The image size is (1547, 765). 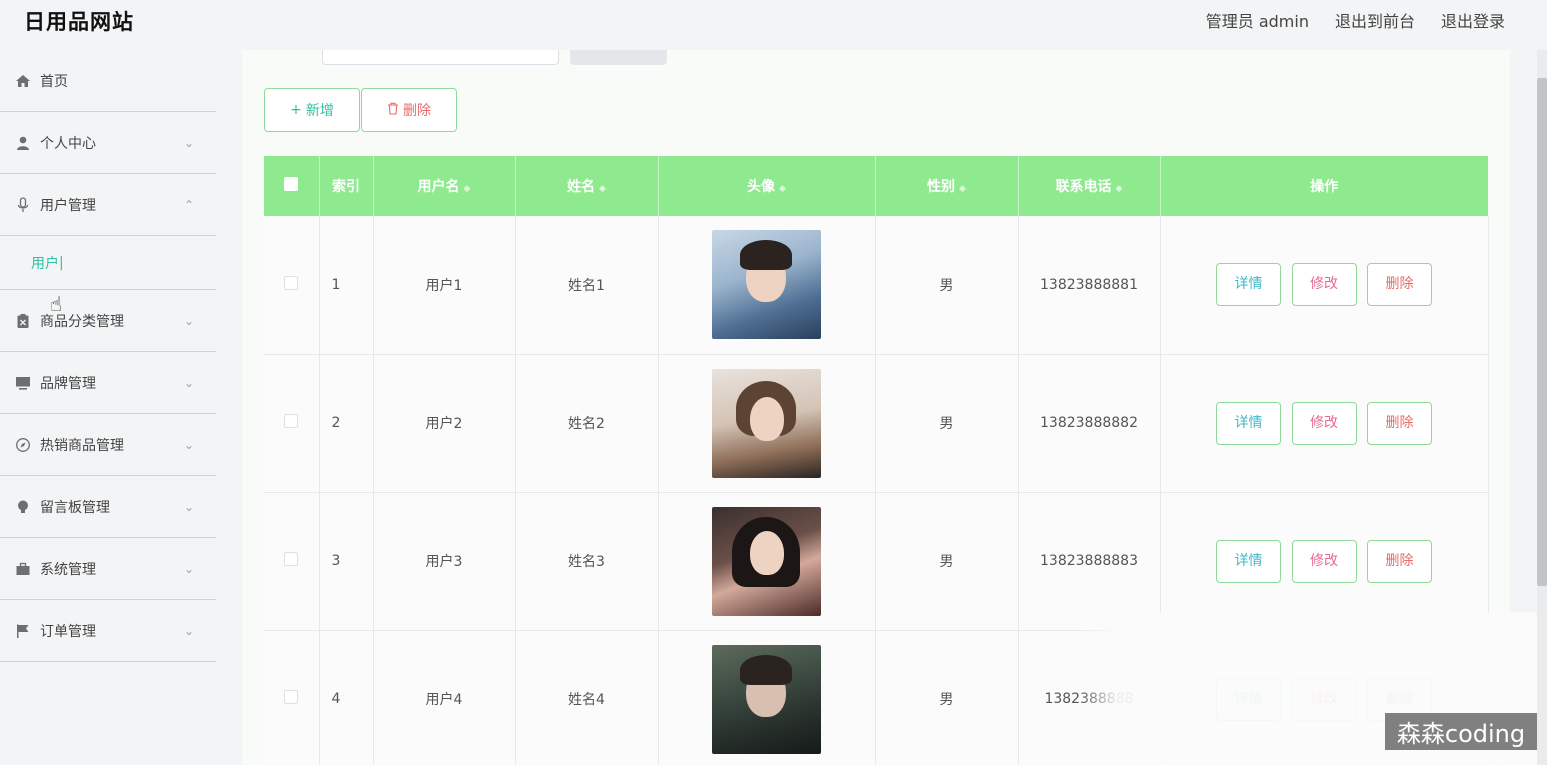 I want to click on sidebar-item-label: 系统管理, so click(x=68, y=569).